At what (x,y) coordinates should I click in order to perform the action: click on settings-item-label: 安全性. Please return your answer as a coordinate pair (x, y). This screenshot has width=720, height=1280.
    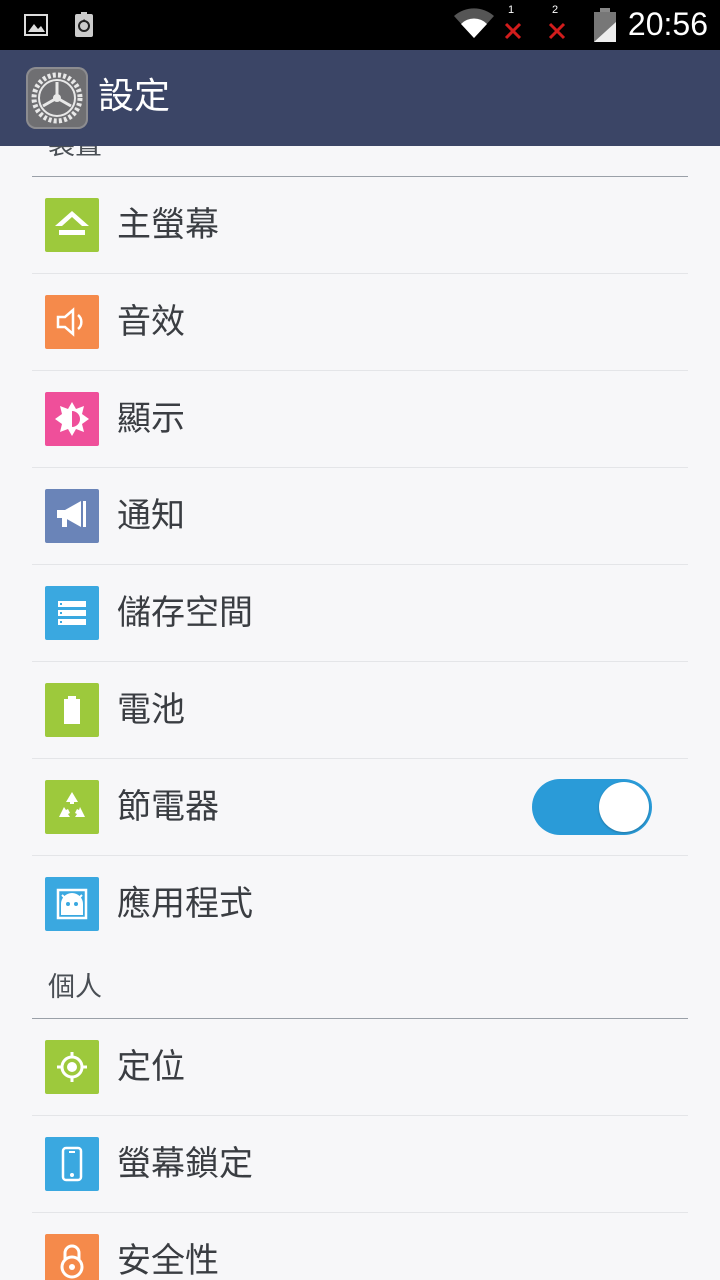
    Looking at the image, I should click on (168, 1260).